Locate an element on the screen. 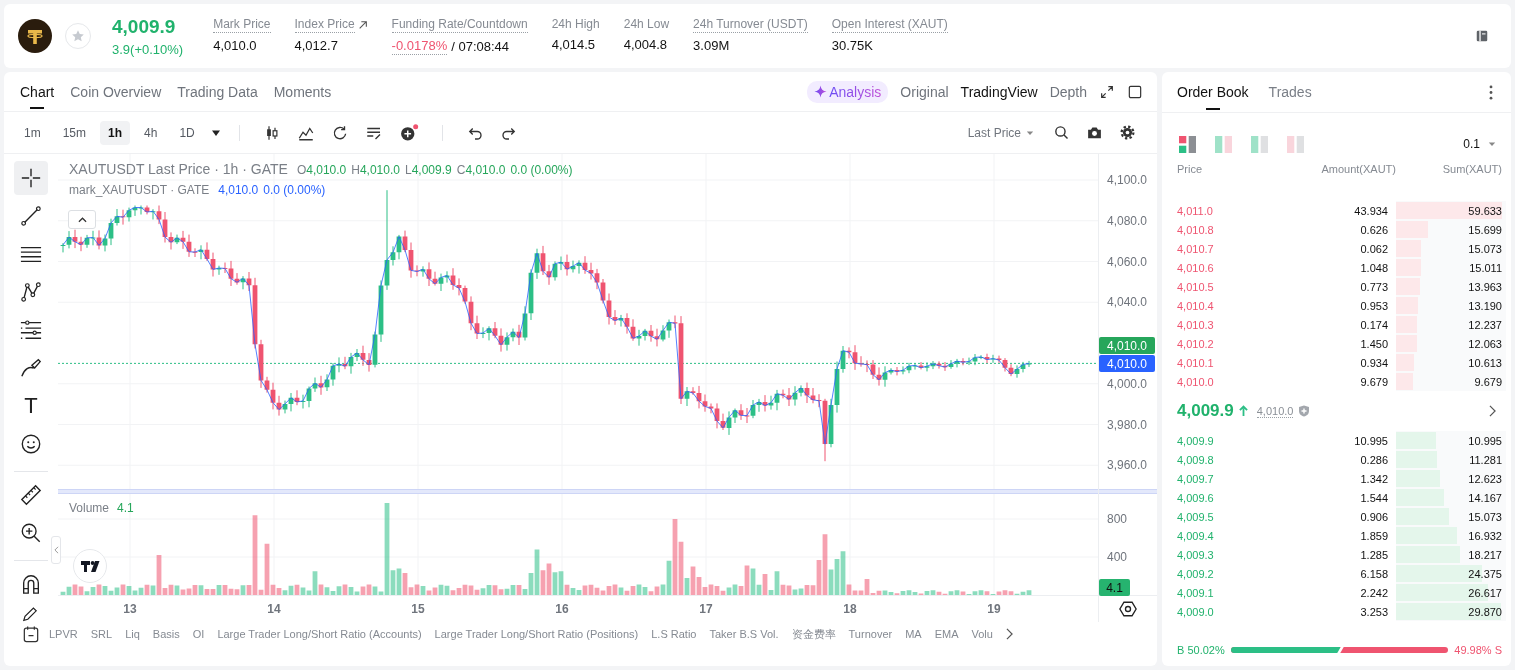  indicator-tab: Basis is located at coordinates (166, 634).